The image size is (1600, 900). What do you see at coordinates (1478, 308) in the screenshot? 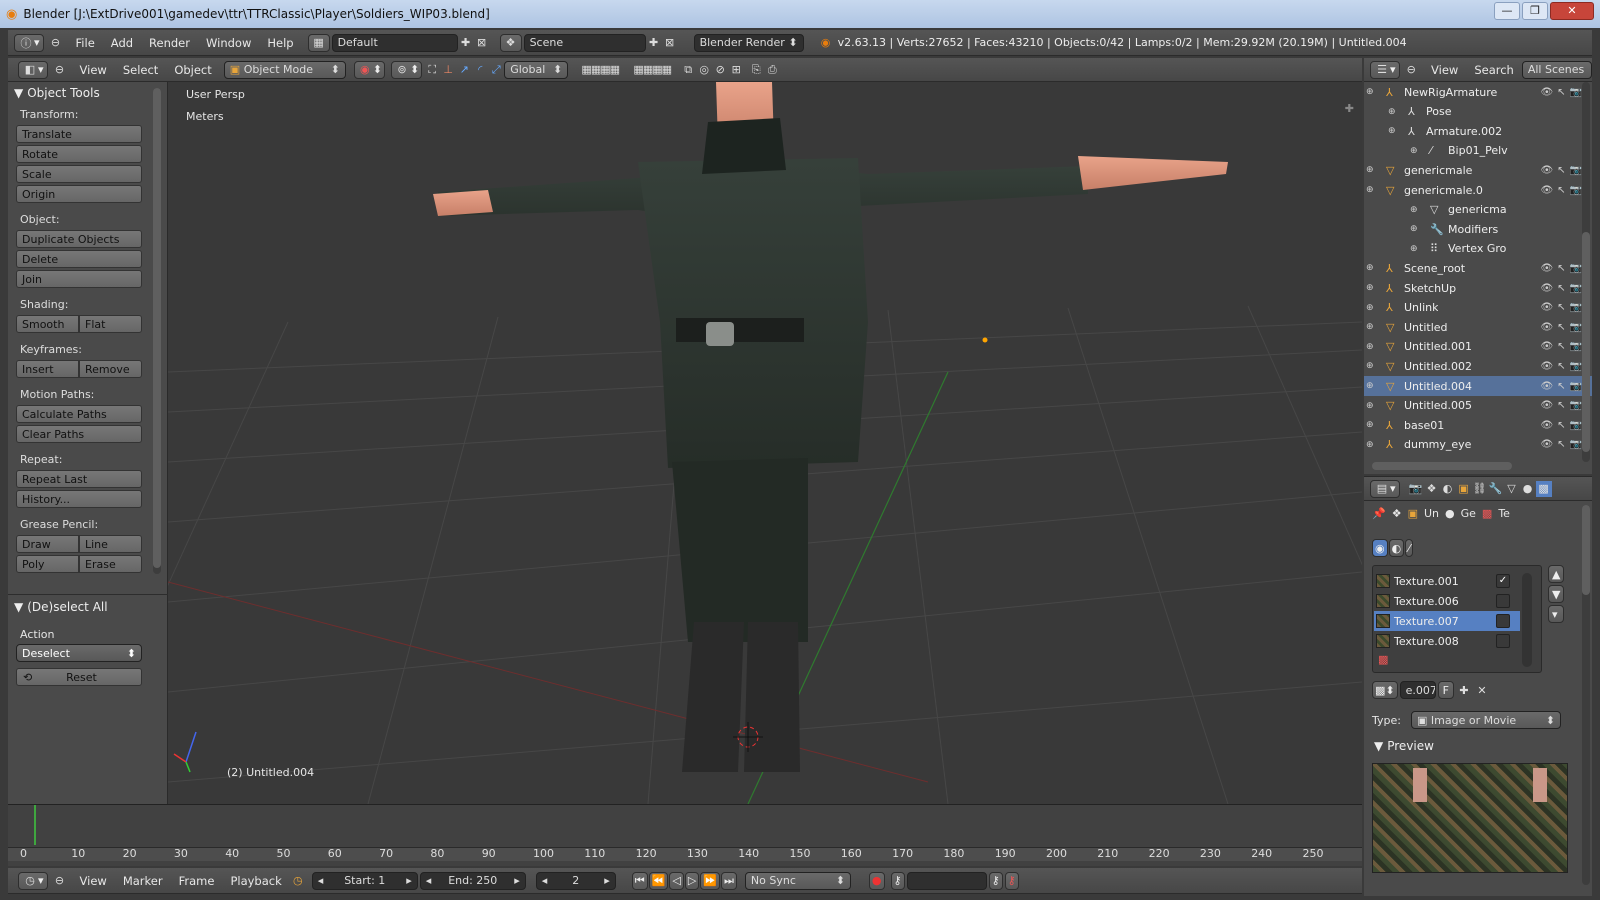
I see `outliner-row: ⊕ ⅄ Unlink 👁 ↖ 📷` at bounding box center [1478, 308].